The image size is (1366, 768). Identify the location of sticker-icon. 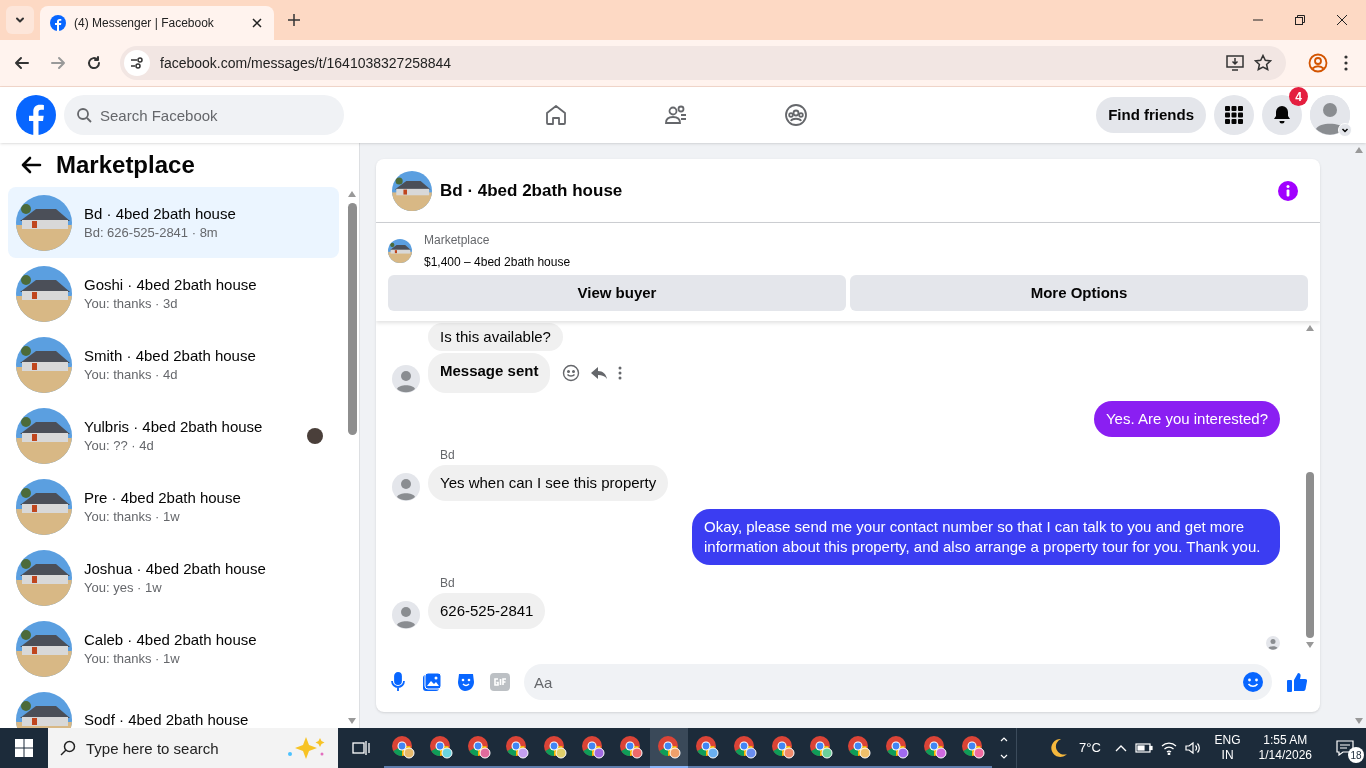
(466, 682).